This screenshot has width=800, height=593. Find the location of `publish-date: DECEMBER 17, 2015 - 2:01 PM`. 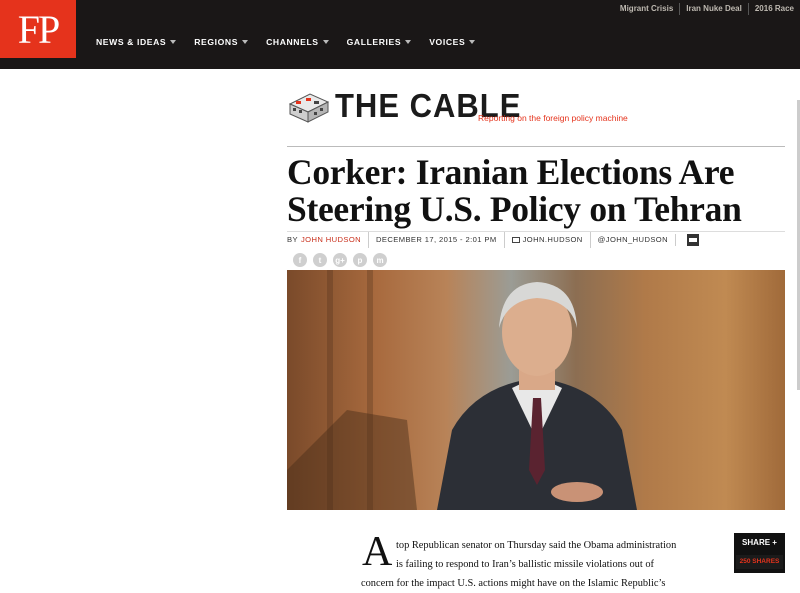

publish-date: DECEMBER 17, 2015 - 2:01 PM is located at coordinates (436, 239).